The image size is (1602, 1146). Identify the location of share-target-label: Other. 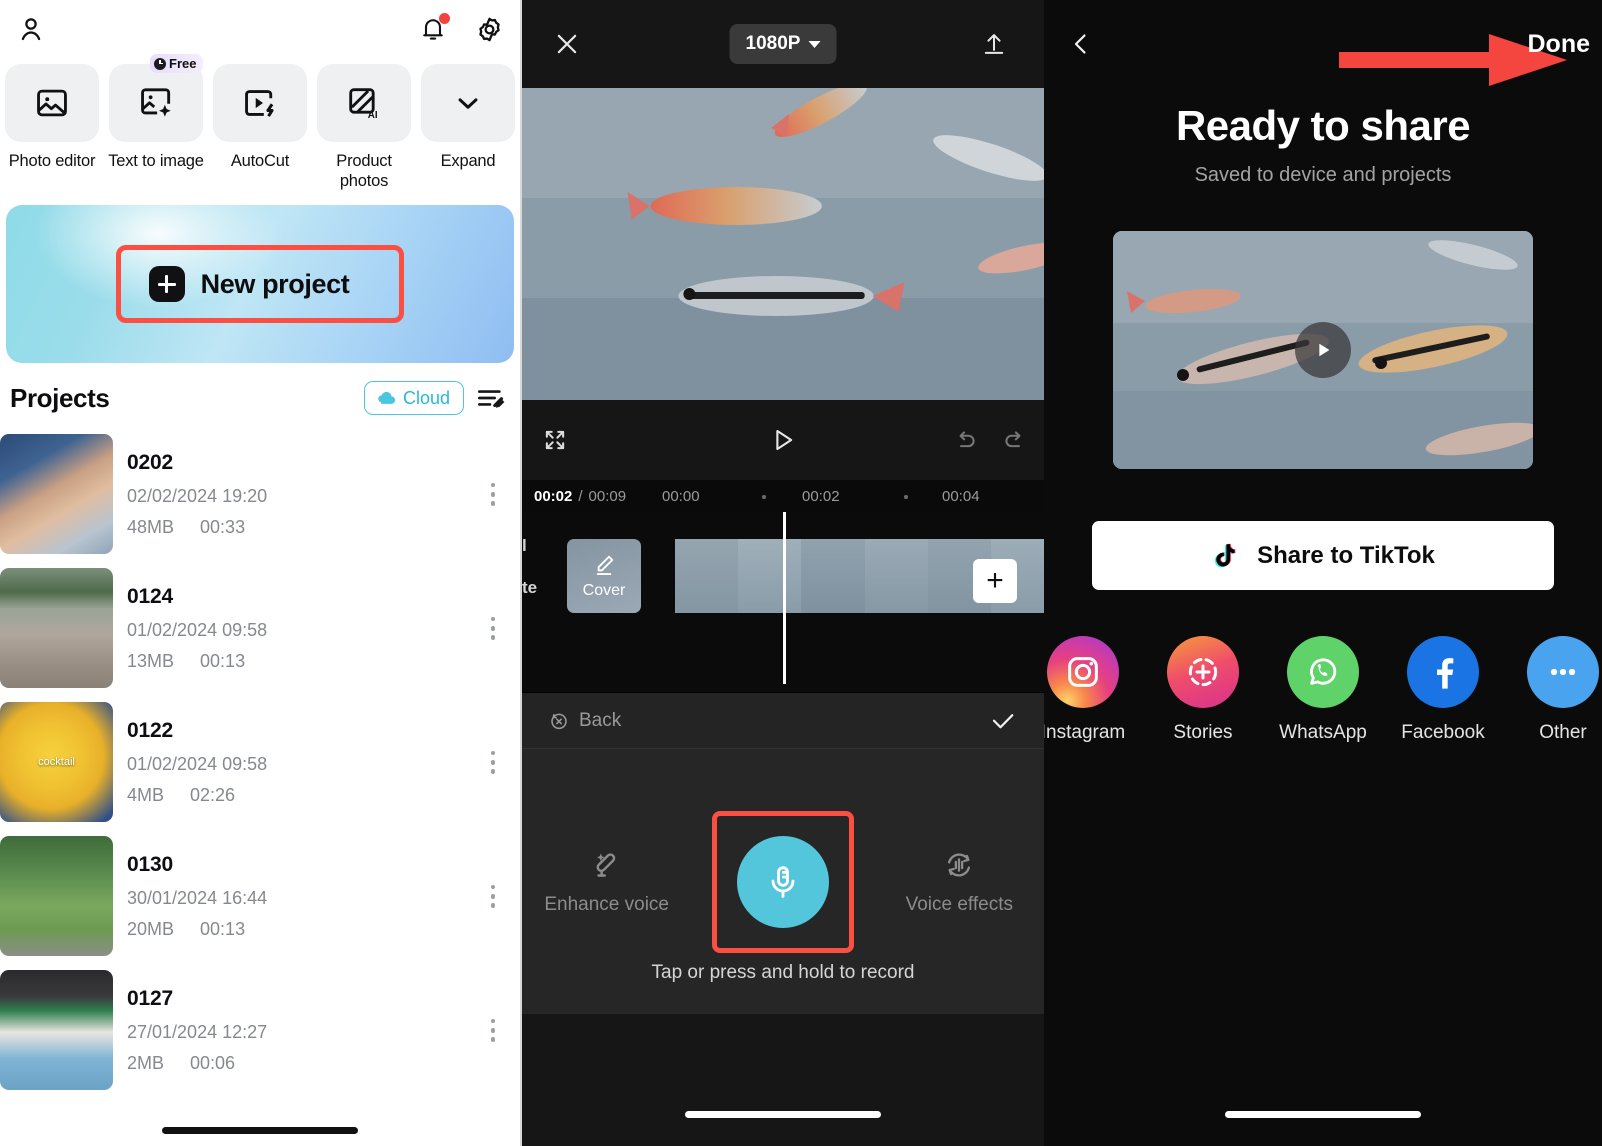
(1563, 732).